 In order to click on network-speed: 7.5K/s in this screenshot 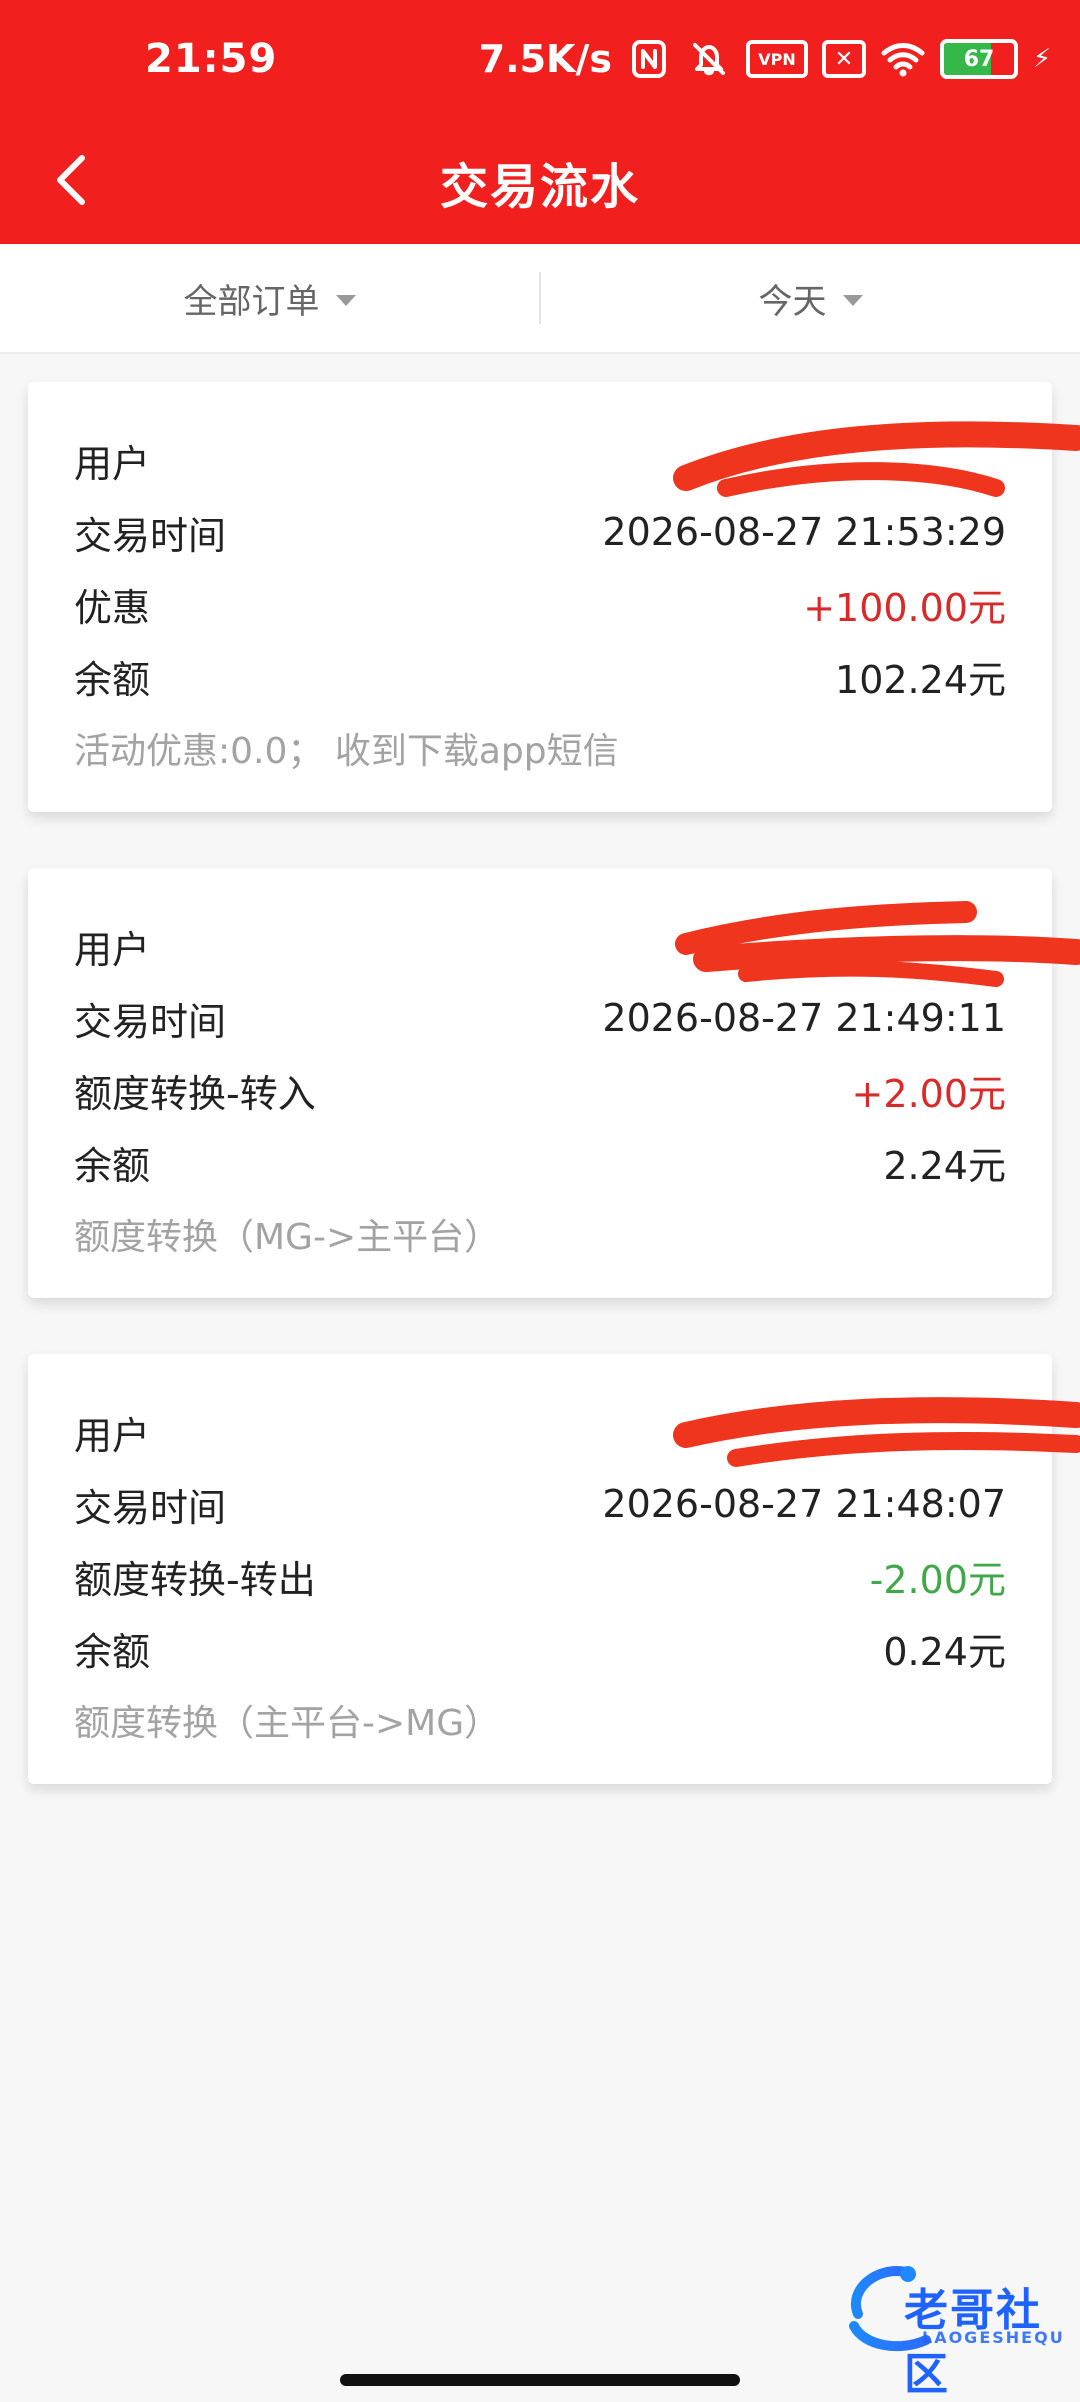, I will do `click(545, 59)`.